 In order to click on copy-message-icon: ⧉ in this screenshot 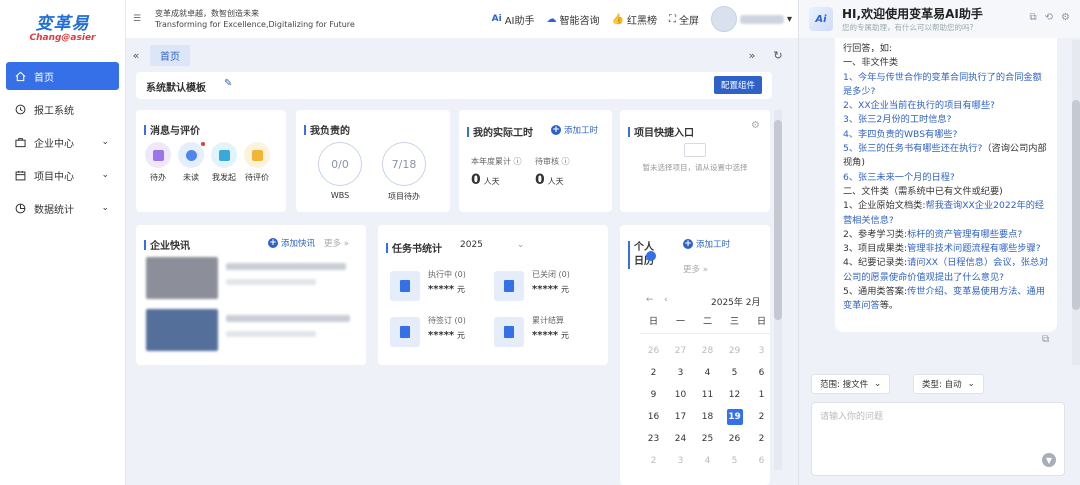, I will do `click(1045, 339)`.